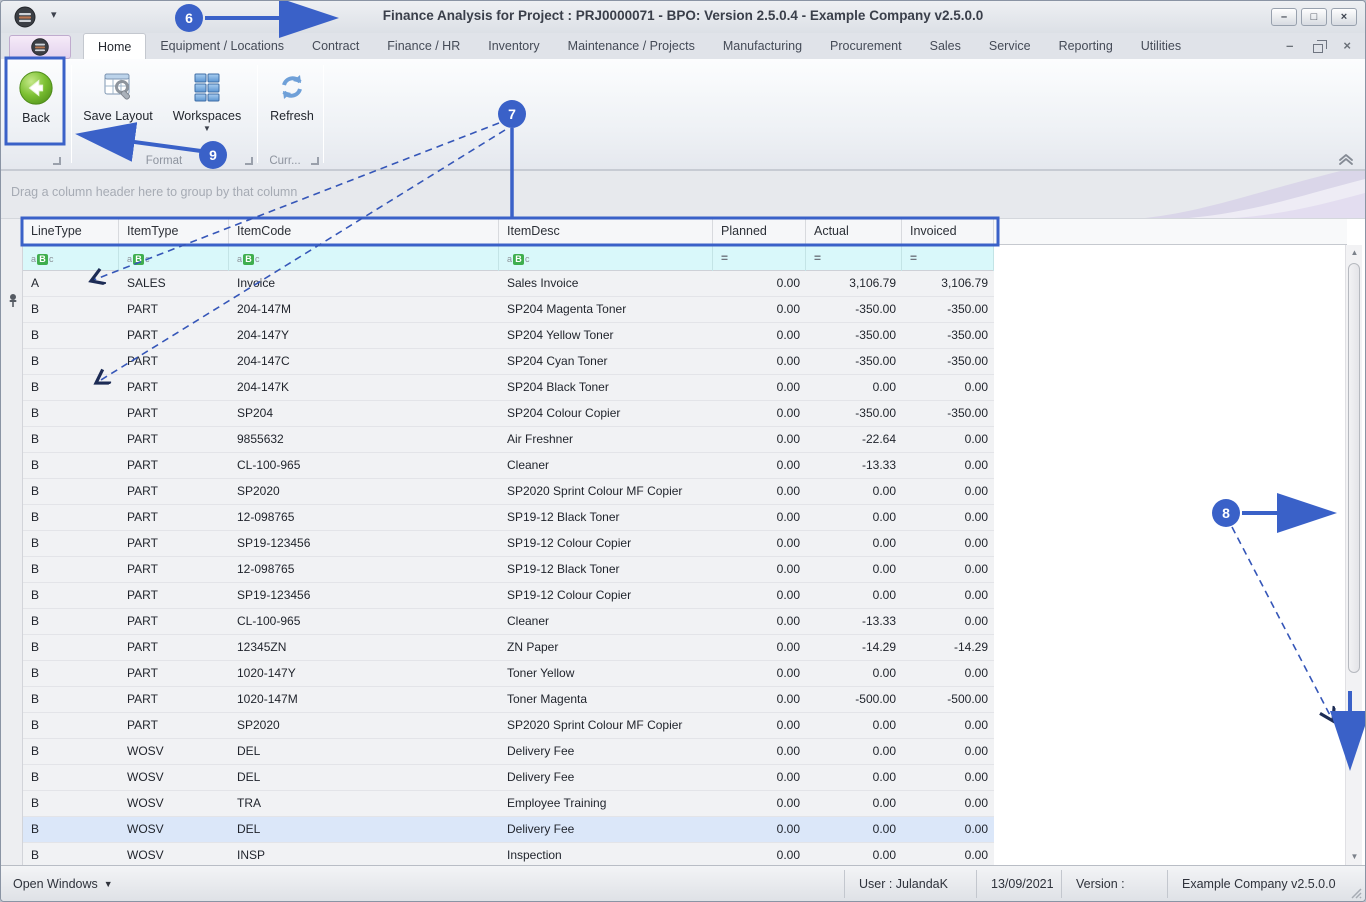 Image resolution: width=1366 pixels, height=902 pixels. I want to click on minimize-button: –, so click(1284, 17).